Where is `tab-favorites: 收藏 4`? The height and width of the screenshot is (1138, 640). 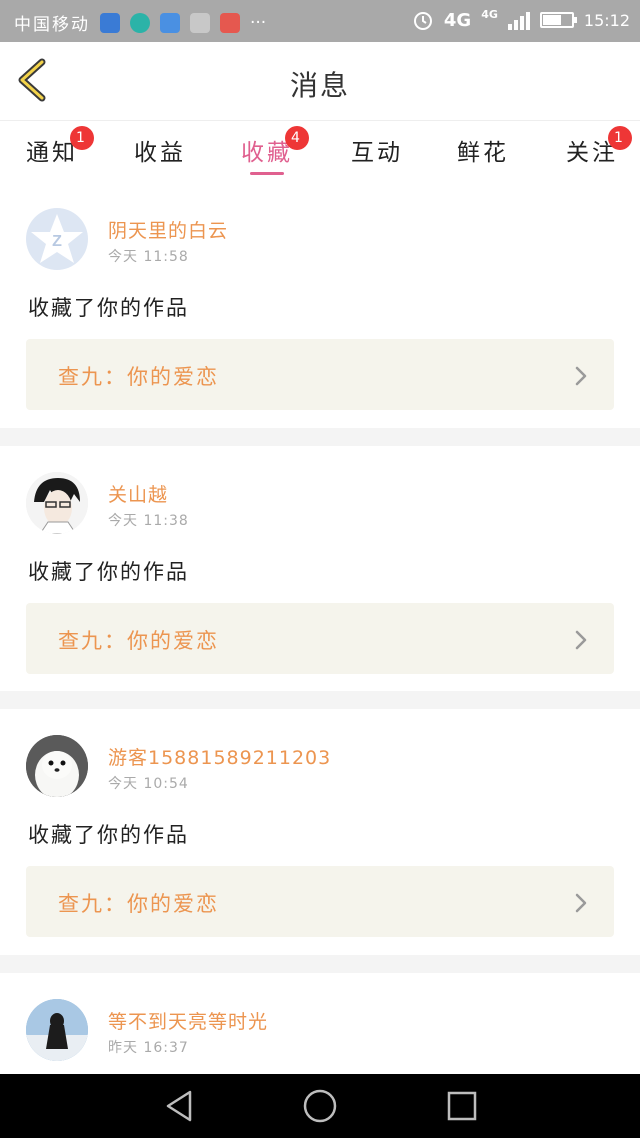 tab-favorites: 收藏 4 is located at coordinates (275, 146).